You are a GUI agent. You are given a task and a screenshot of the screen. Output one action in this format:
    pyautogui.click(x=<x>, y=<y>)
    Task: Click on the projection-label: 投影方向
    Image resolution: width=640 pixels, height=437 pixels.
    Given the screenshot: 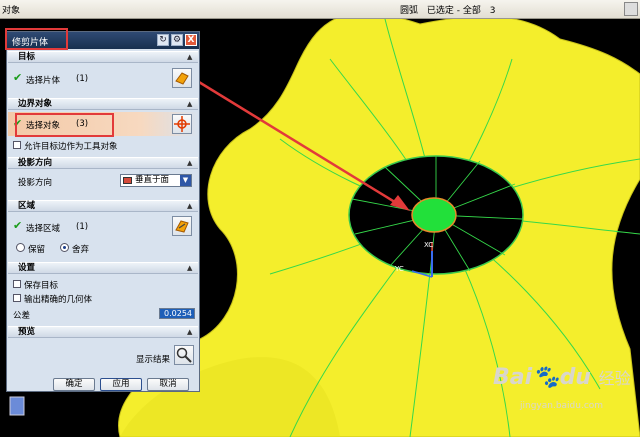 What is the action you would take?
    pyautogui.click(x=35, y=183)
    